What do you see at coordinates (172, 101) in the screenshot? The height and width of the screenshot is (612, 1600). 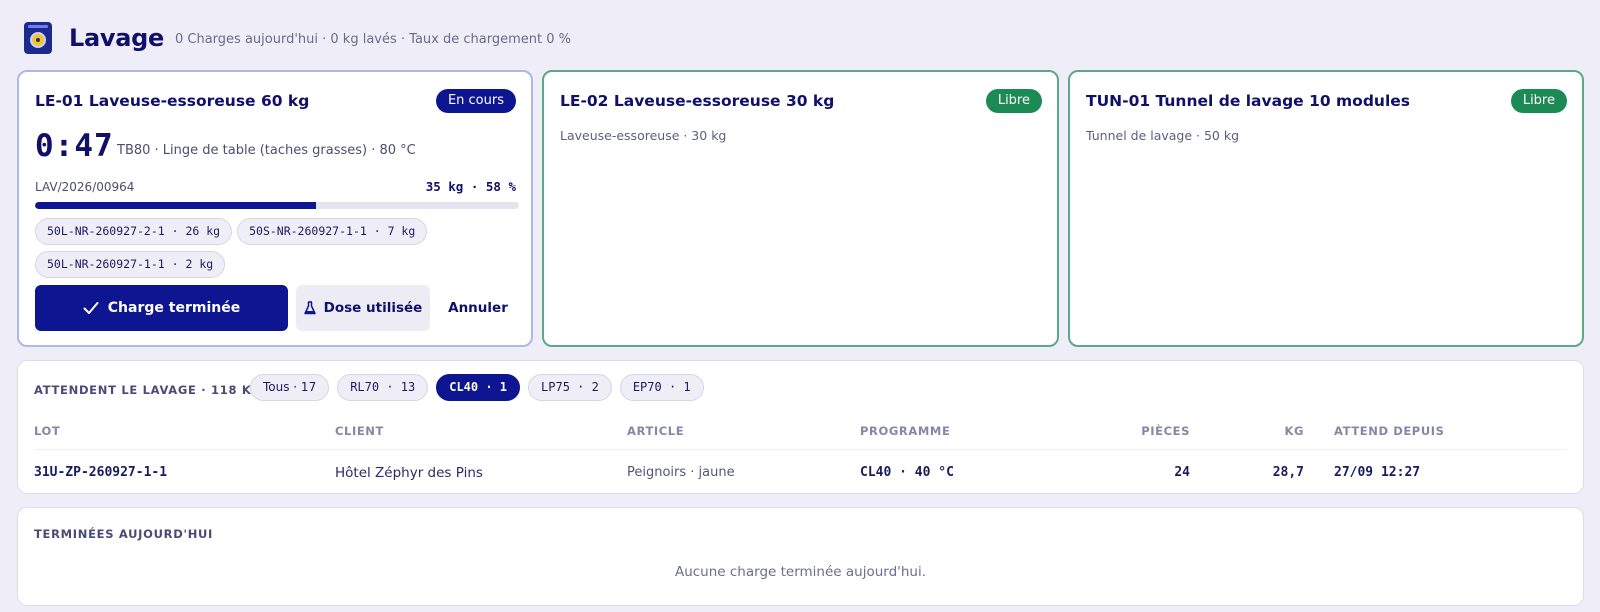 I see `machine-title: LE-01 Laveuse-essoreuse 60 kg` at bounding box center [172, 101].